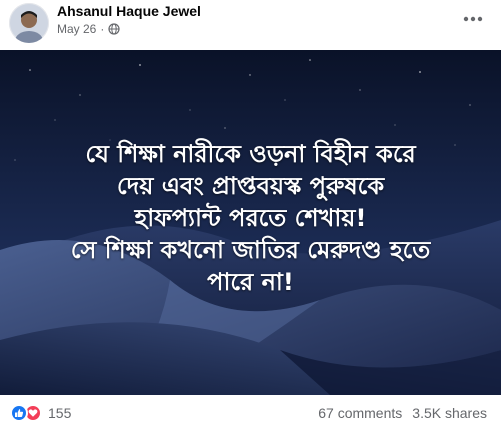 This screenshot has width=501, height=431. What do you see at coordinates (250, 186) in the screenshot?
I see `caption-line: দেয় এবং প্রাপ্তবয়স্ক পুরুষকে` at bounding box center [250, 186].